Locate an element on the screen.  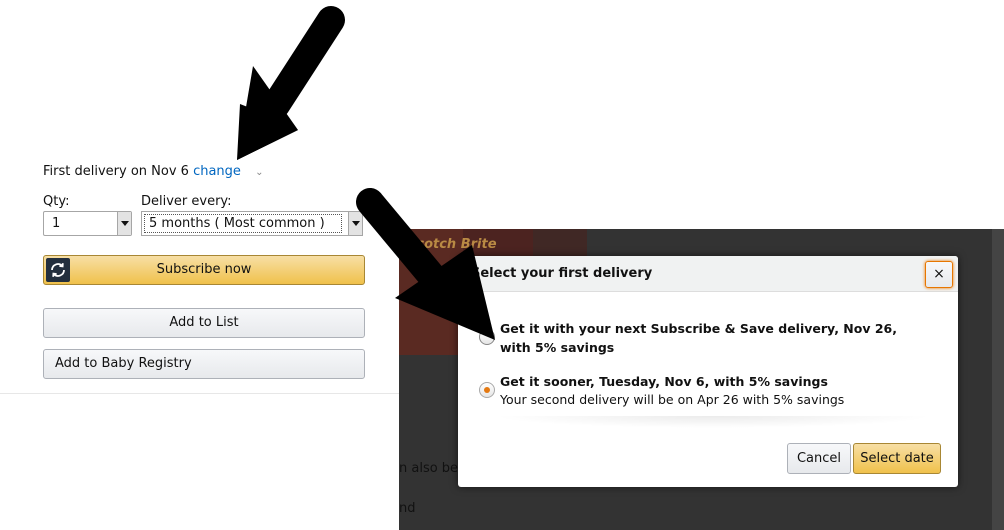
add-to-baby-registry-label: Add to Baby Registry is located at coordinates (123, 363).